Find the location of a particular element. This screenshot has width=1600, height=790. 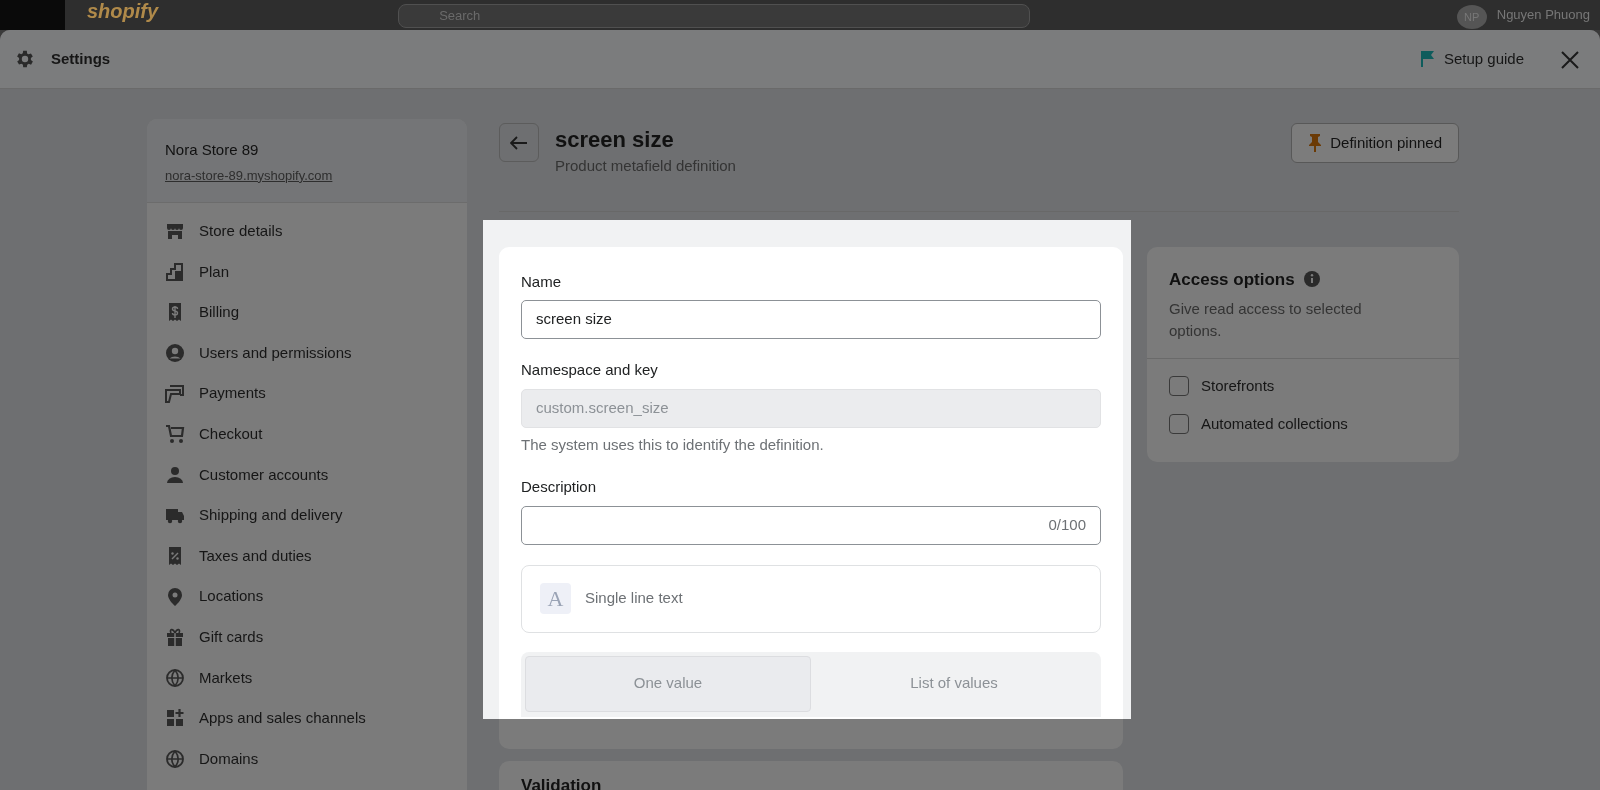

cart-icon is located at coordinates (175, 434).